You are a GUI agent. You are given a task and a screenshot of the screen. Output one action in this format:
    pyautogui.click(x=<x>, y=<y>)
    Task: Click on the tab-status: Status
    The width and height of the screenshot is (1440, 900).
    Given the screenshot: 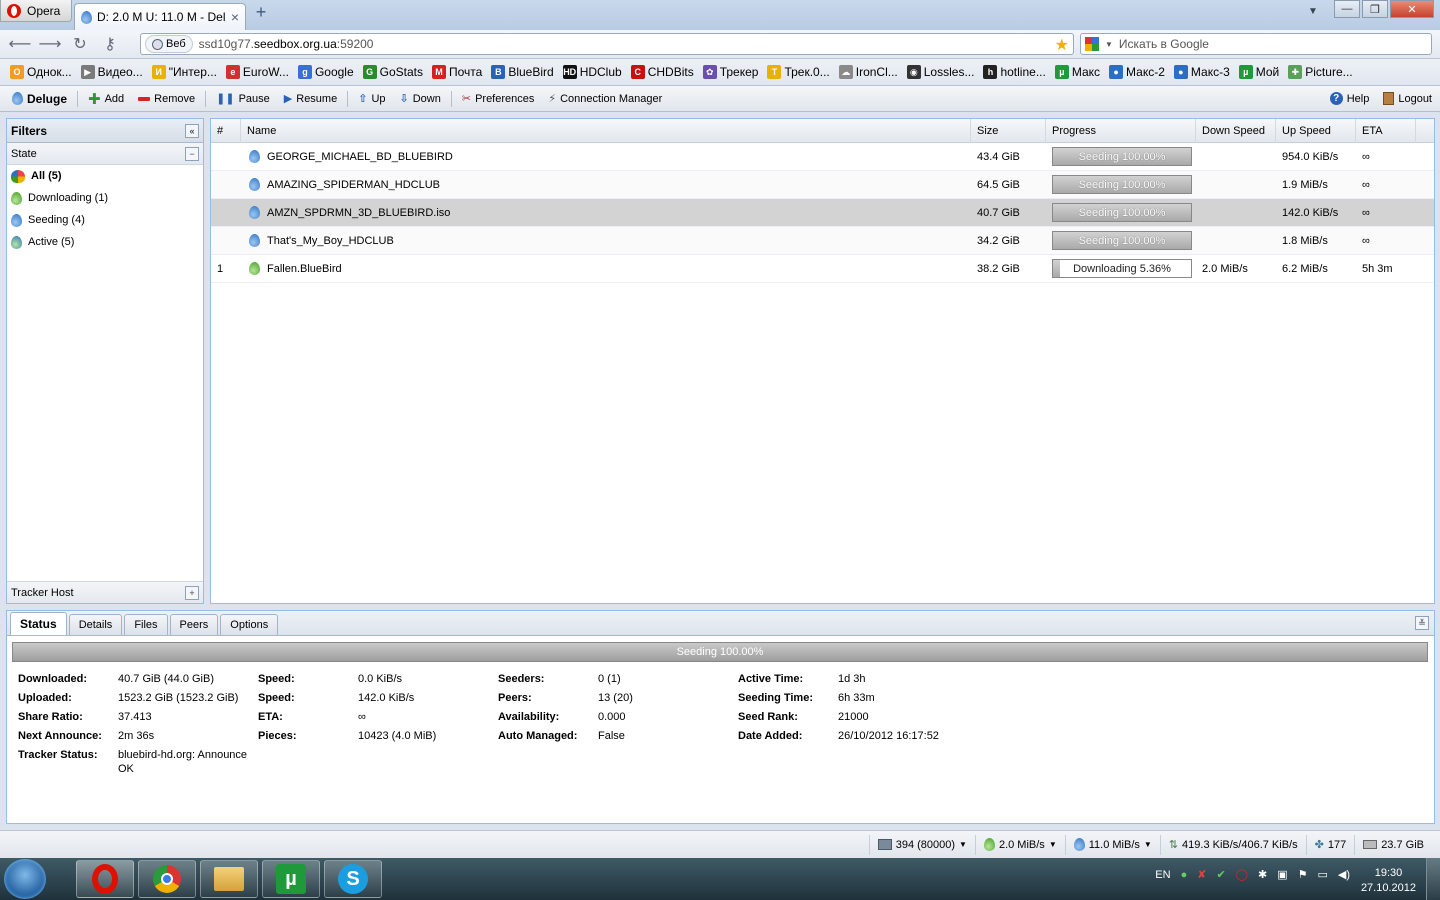 What is the action you would take?
    pyautogui.click(x=38, y=623)
    